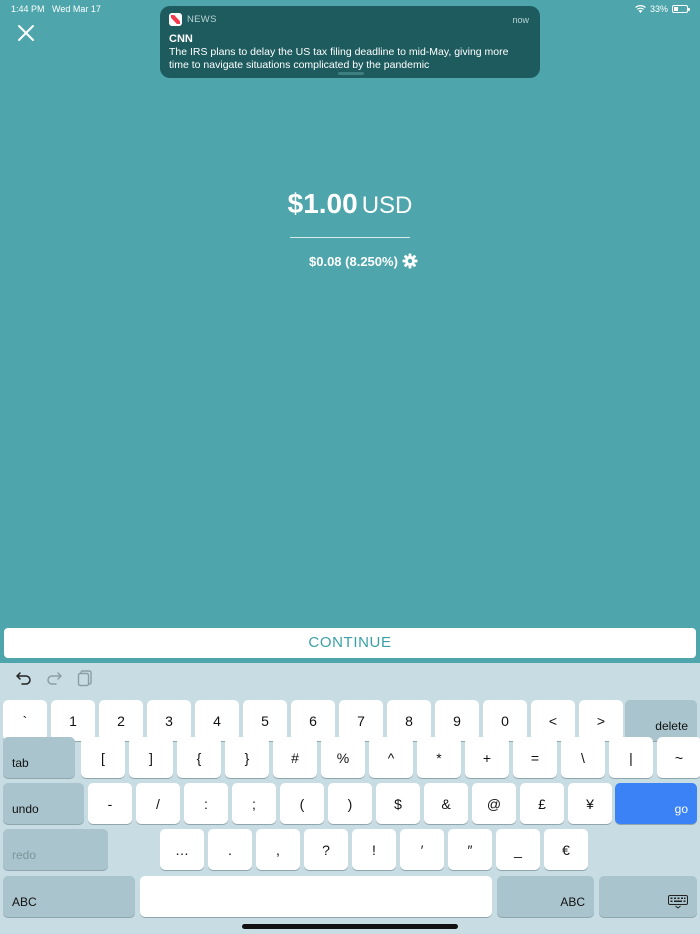 The height and width of the screenshot is (934, 700). I want to click on key: ″, so click(470, 849).